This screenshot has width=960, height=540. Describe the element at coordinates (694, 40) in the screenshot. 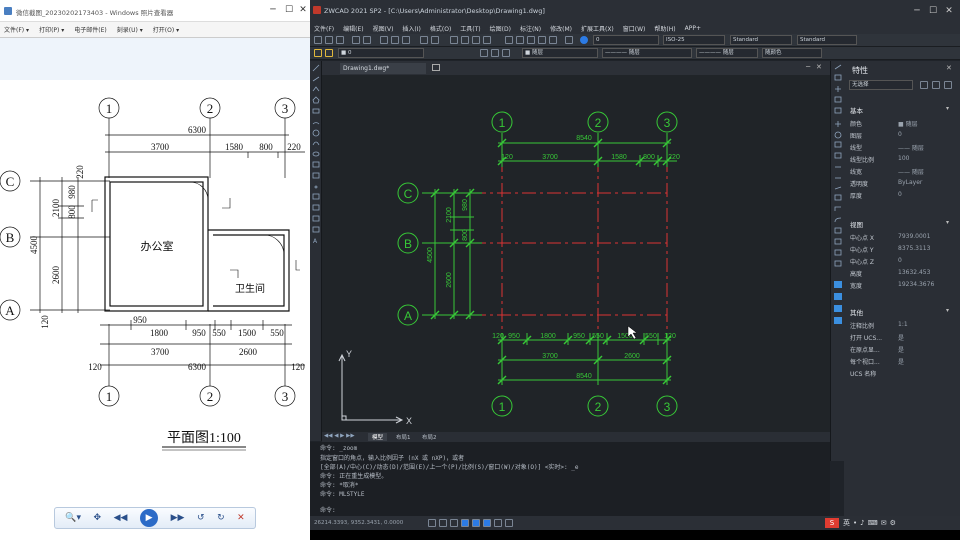

I see `dim-style-combo: ISO-25` at that location.